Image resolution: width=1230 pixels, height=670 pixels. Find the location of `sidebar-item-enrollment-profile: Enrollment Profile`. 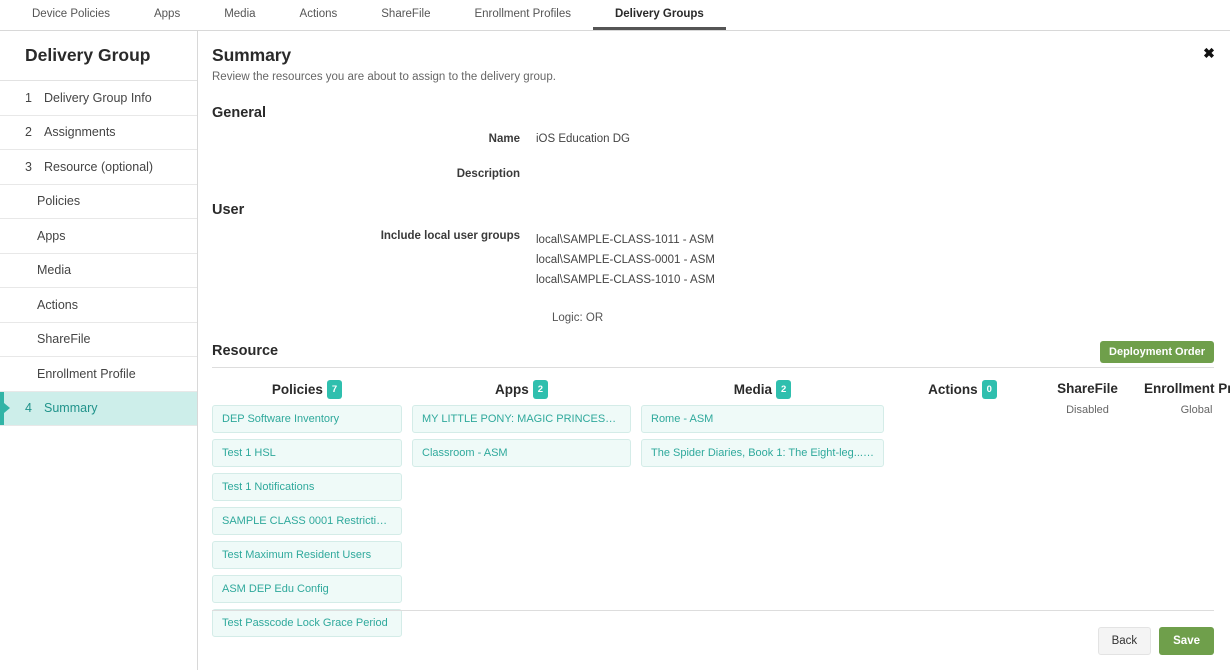

sidebar-item-enrollment-profile: Enrollment Profile is located at coordinates (98, 374).